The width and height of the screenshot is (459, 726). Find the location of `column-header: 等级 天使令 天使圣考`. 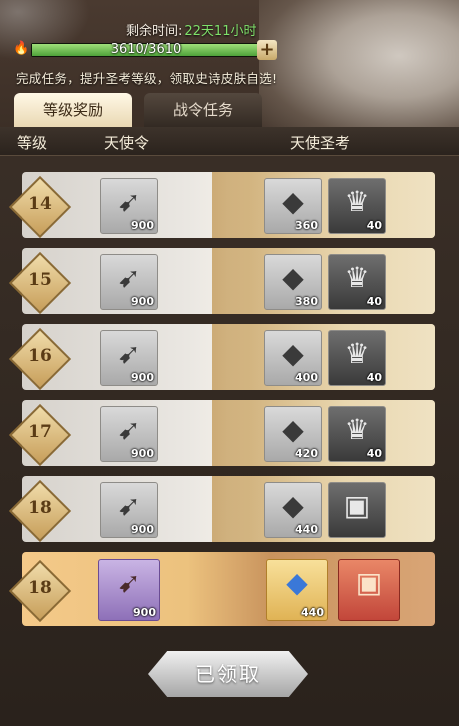

column-header: 等级 天使令 天使圣考 is located at coordinates (229, 141).